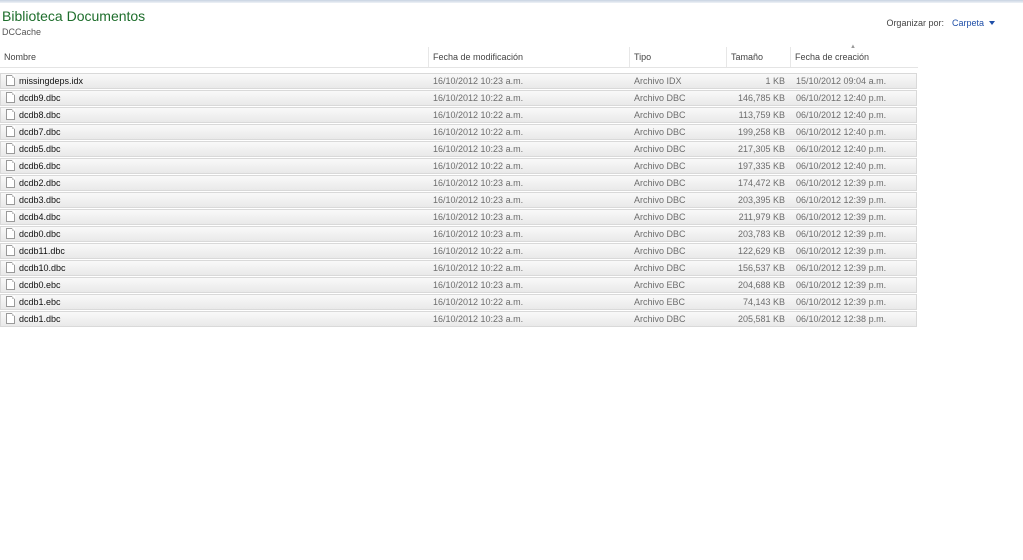 This screenshot has width=1023, height=560. I want to click on arrange-by-label: Organizar por:, so click(915, 23).